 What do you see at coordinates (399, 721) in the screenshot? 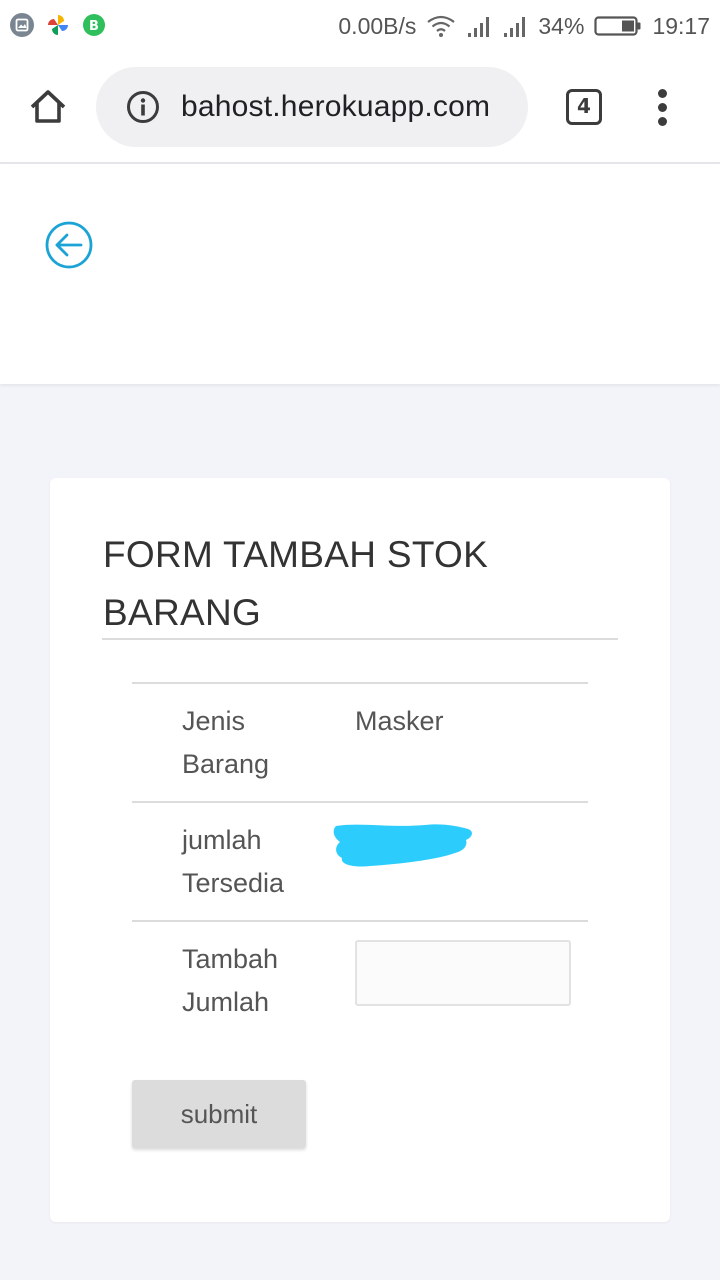
I see `value-jenis-barang: Masker` at bounding box center [399, 721].